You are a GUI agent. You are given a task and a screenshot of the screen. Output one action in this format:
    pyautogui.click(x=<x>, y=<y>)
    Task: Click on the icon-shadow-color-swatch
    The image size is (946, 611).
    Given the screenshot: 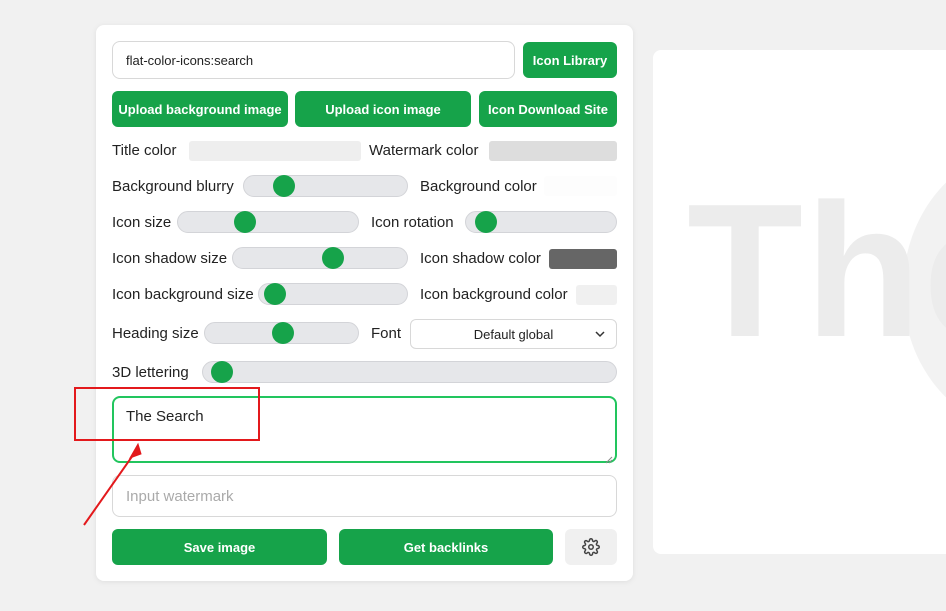 What is the action you would take?
    pyautogui.click(x=583, y=259)
    